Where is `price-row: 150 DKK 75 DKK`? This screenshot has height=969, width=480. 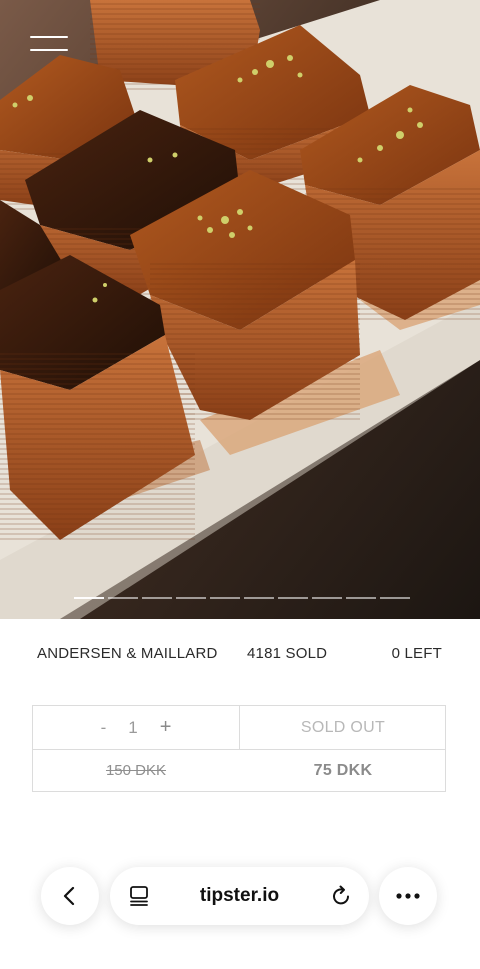
price-row: 150 DKK 75 DKK is located at coordinates (239, 770).